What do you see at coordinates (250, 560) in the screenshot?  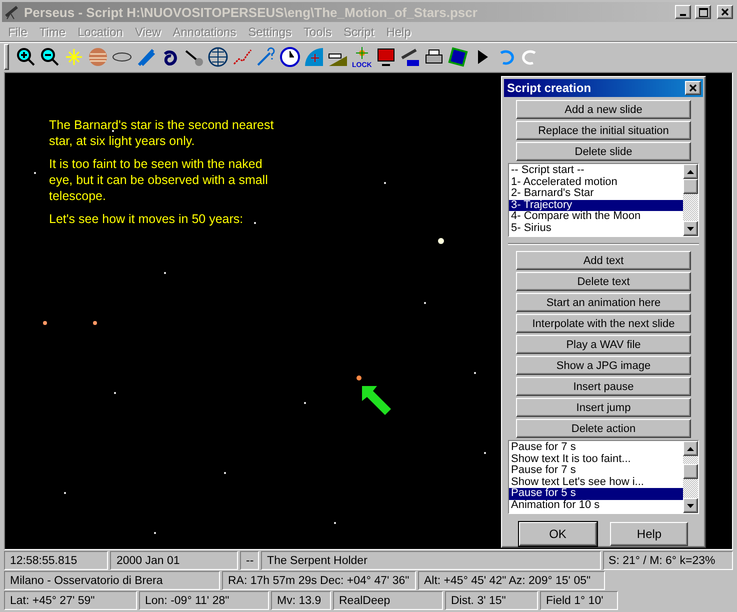 I see `status-cell: --` at bounding box center [250, 560].